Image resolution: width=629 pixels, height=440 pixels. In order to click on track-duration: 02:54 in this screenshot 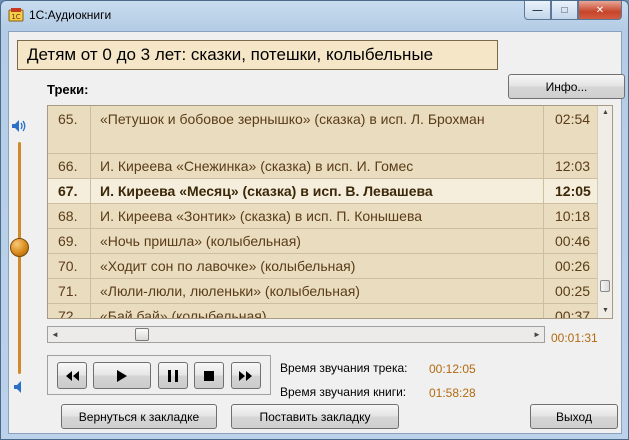, I will do `click(573, 119)`.